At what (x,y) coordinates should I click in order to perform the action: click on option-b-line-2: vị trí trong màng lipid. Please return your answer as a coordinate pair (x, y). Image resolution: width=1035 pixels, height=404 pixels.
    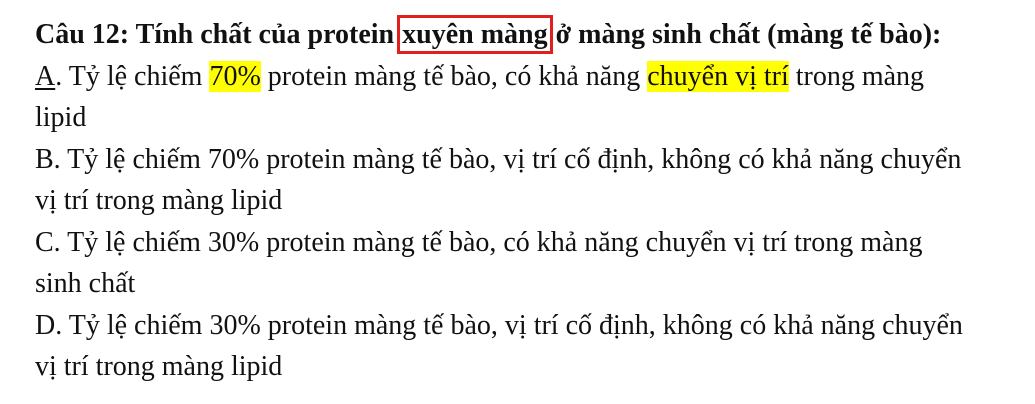
    Looking at the image, I should click on (159, 200).